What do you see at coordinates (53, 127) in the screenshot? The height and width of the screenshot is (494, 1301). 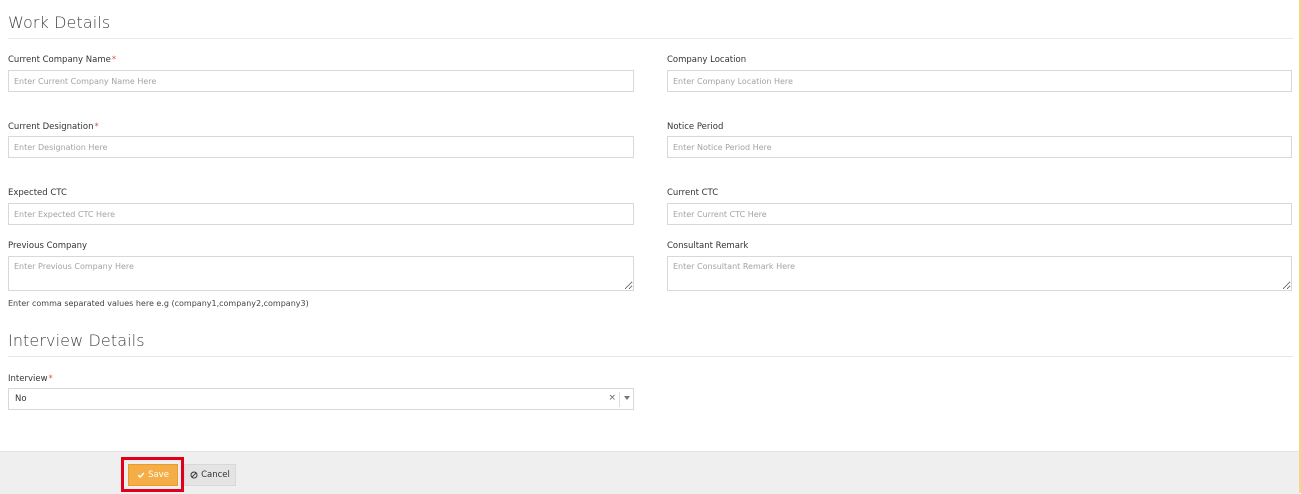 I see `current-designation-label: Current Designation*` at bounding box center [53, 127].